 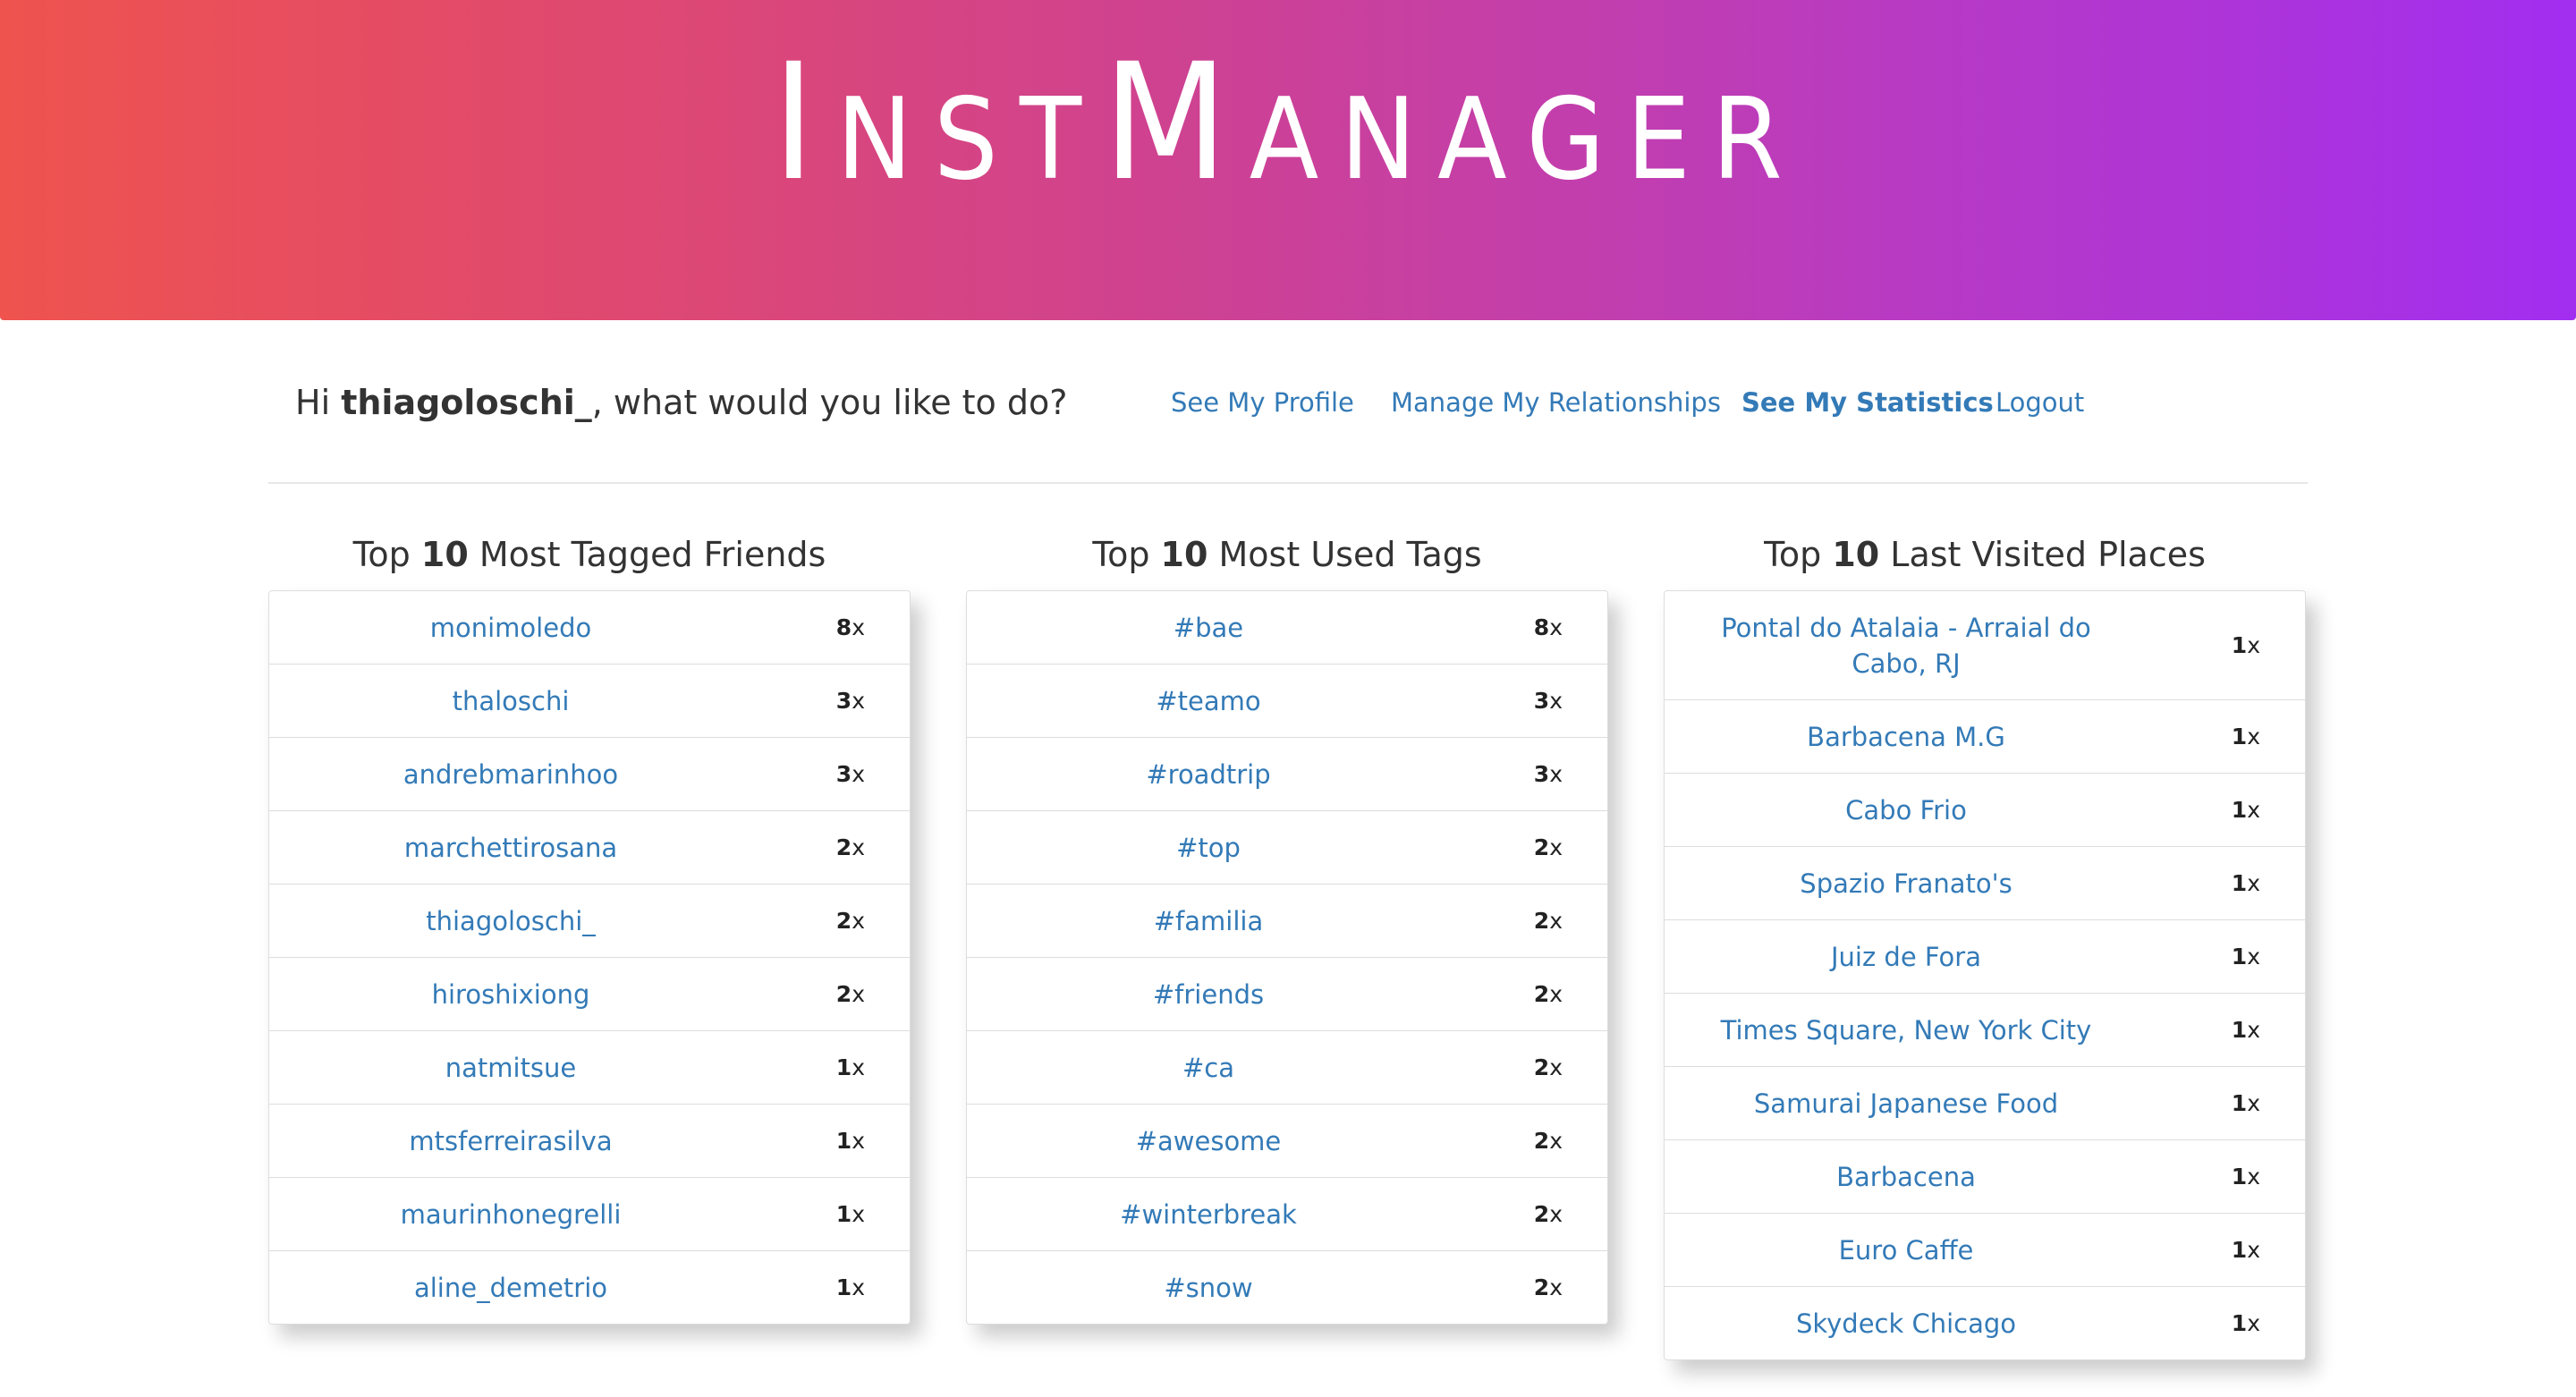 I want to click on tag-link: #familia, so click(x=1208, y=921).